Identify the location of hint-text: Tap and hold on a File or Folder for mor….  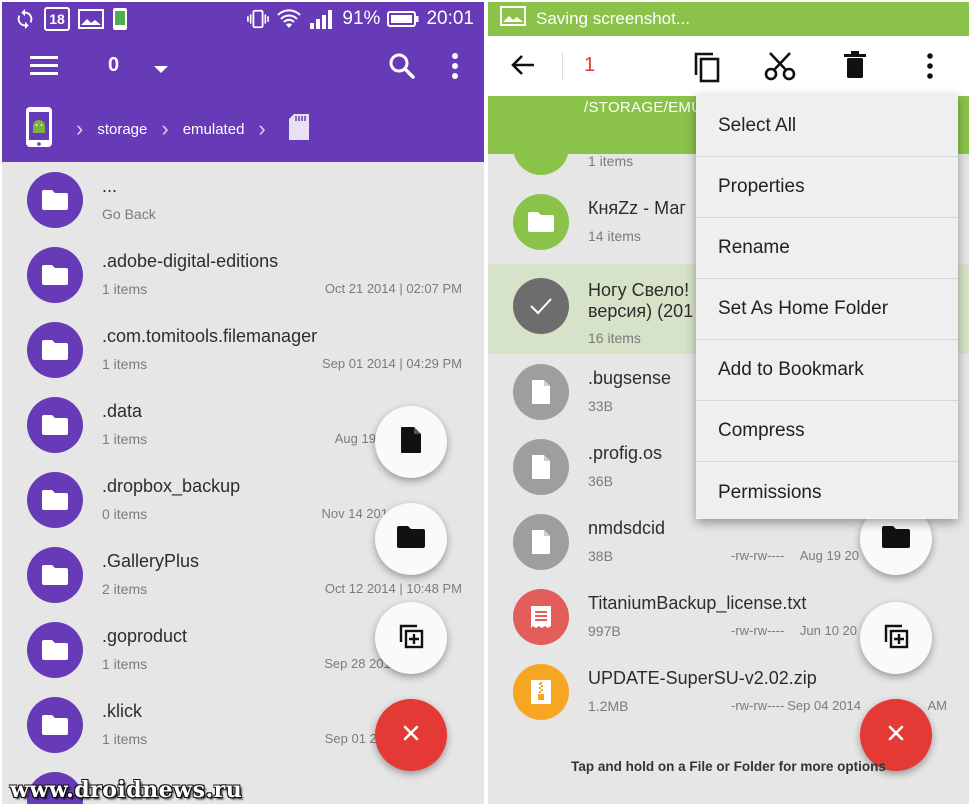
(728, 766).